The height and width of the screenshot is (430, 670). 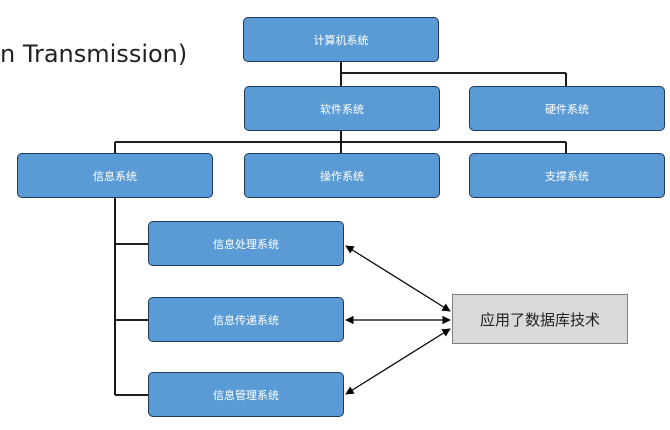 What do you see at coordinates (567, 108) in the screenshot?
I see `node-hardware-system: 硬件系统` at bounding box center [567, 108].